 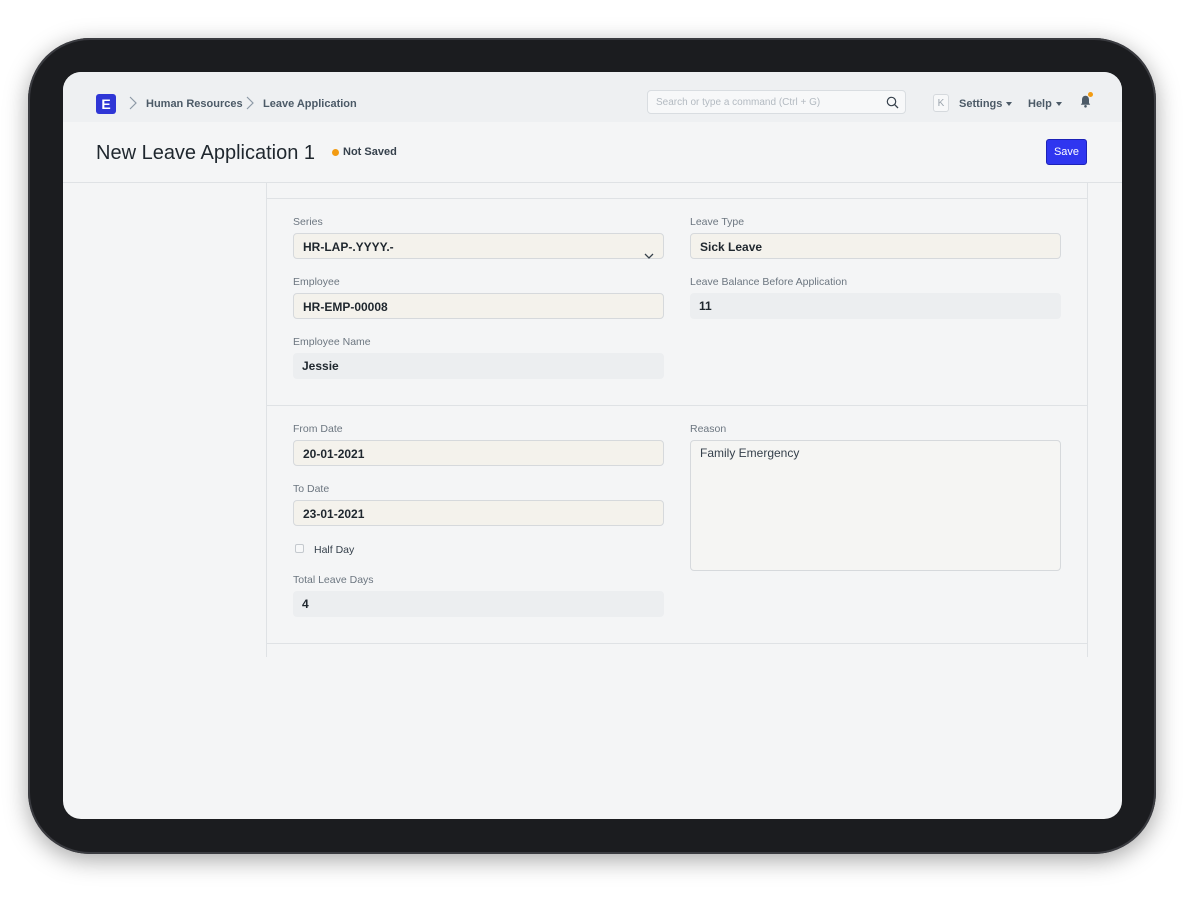 What do you see at coordinates (769, 282) in the screenshot?
I see `leave-balance-label: Leave Balance Before Application` at bounding box center [769, 282].